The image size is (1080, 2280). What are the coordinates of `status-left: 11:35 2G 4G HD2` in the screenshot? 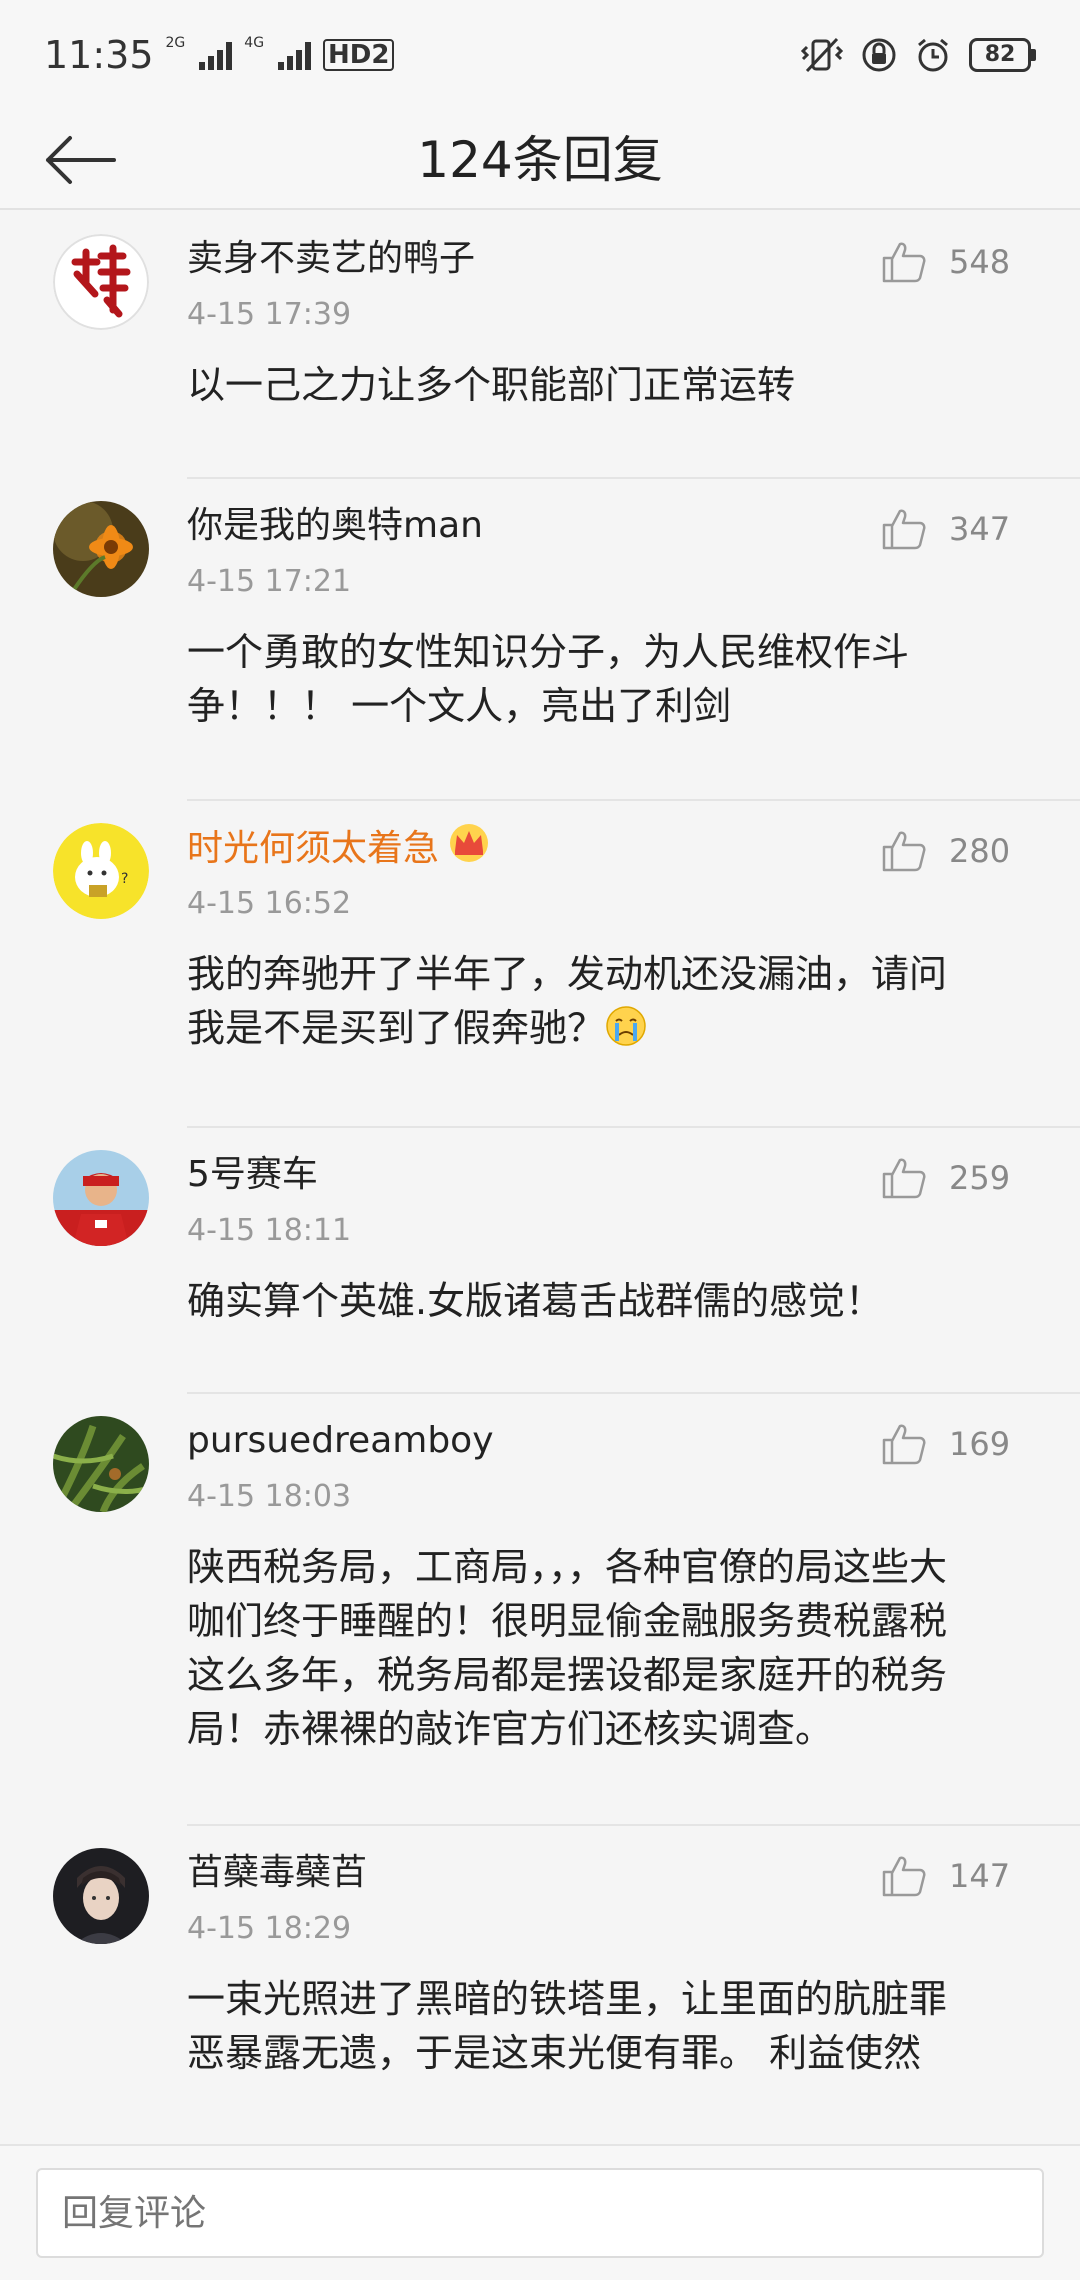 It's located at (219, 55).